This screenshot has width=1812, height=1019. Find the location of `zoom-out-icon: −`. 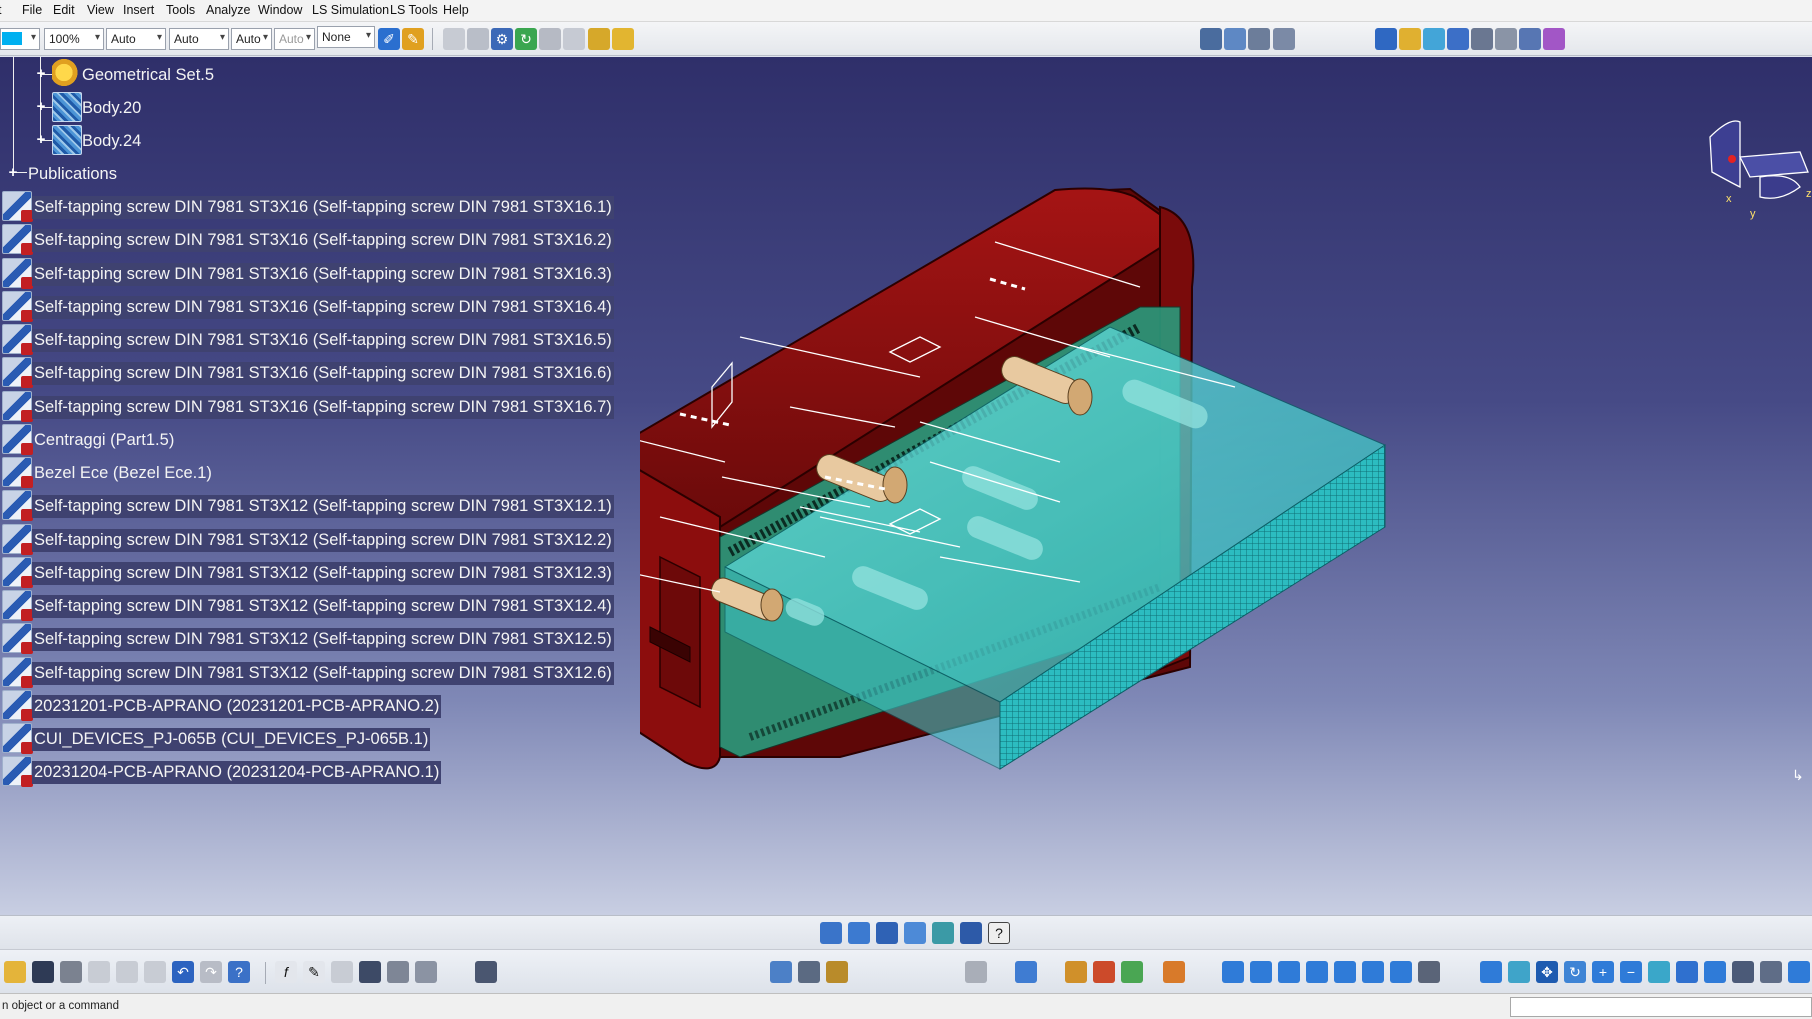

zoom-out-icon: − is located at coordinates (1631, 972).